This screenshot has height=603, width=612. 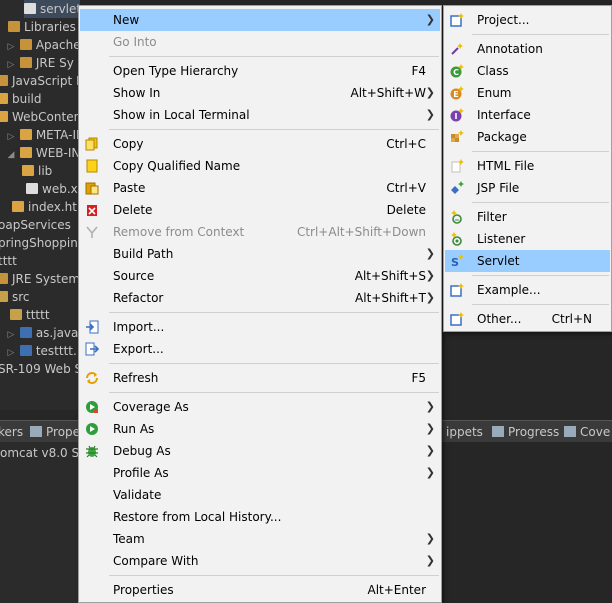 What do you see at coordinates (260, 590) in the screenshot?
I see `menu-item-properties: Properties Alt+Enter` at bounding box center [260, 590].